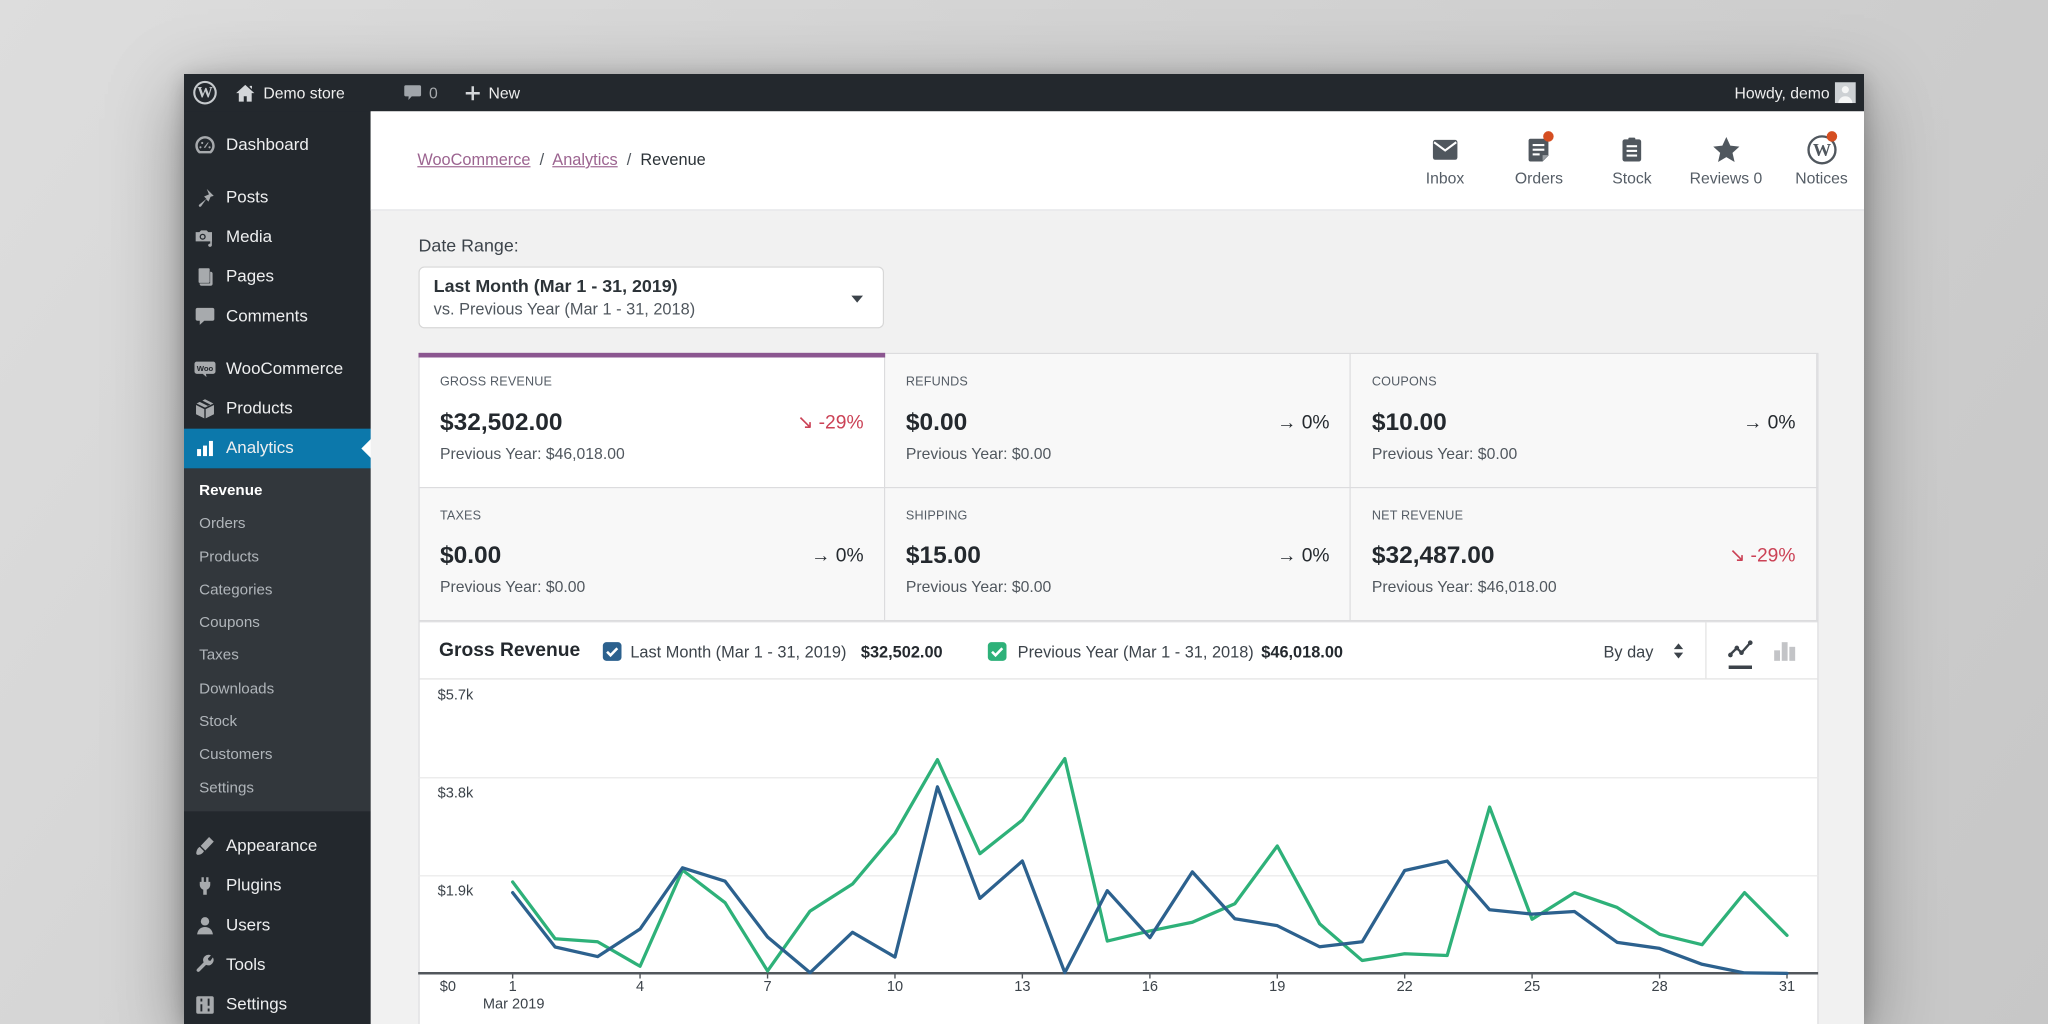 The height and width of the screenshot is (1024, 2048). What do you see at coordinates (205, 368) in the screenshot?
I see `svg-text: Woo` at bounding box center [205, 368].